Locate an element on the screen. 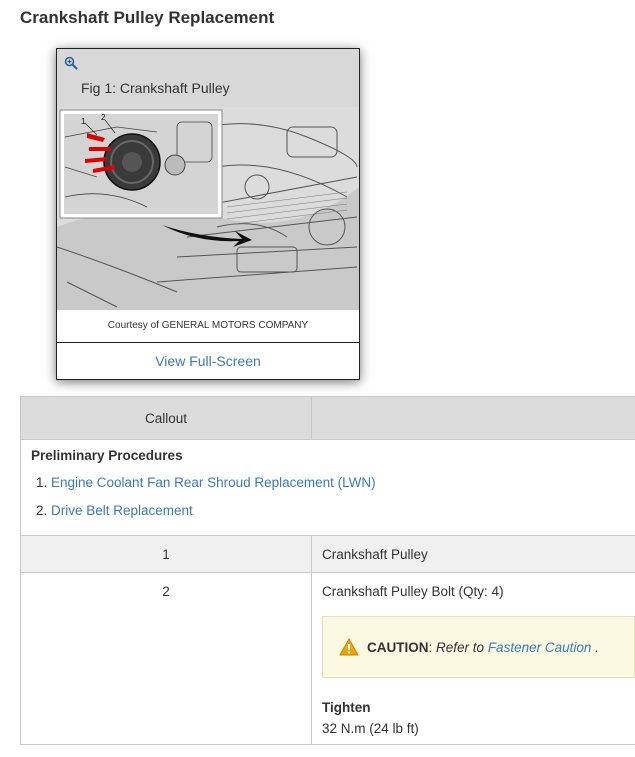  figure-image: 1 2 is located at coordinates (208, 208).